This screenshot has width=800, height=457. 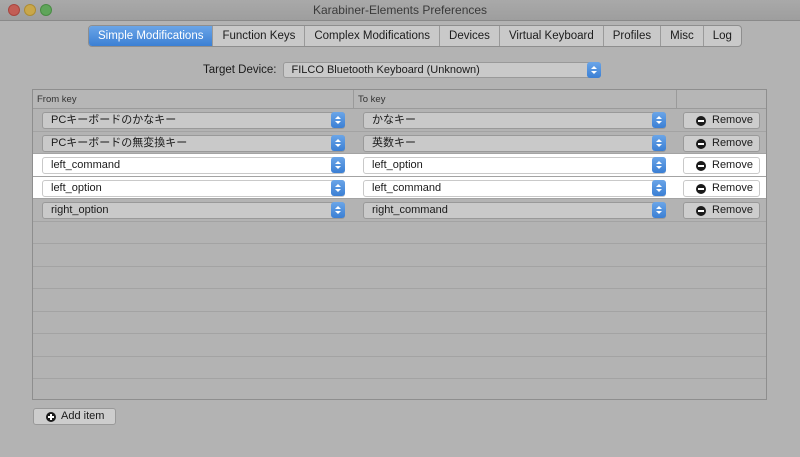 I want to click on tab-log: Log, so click(x=722, y=36).